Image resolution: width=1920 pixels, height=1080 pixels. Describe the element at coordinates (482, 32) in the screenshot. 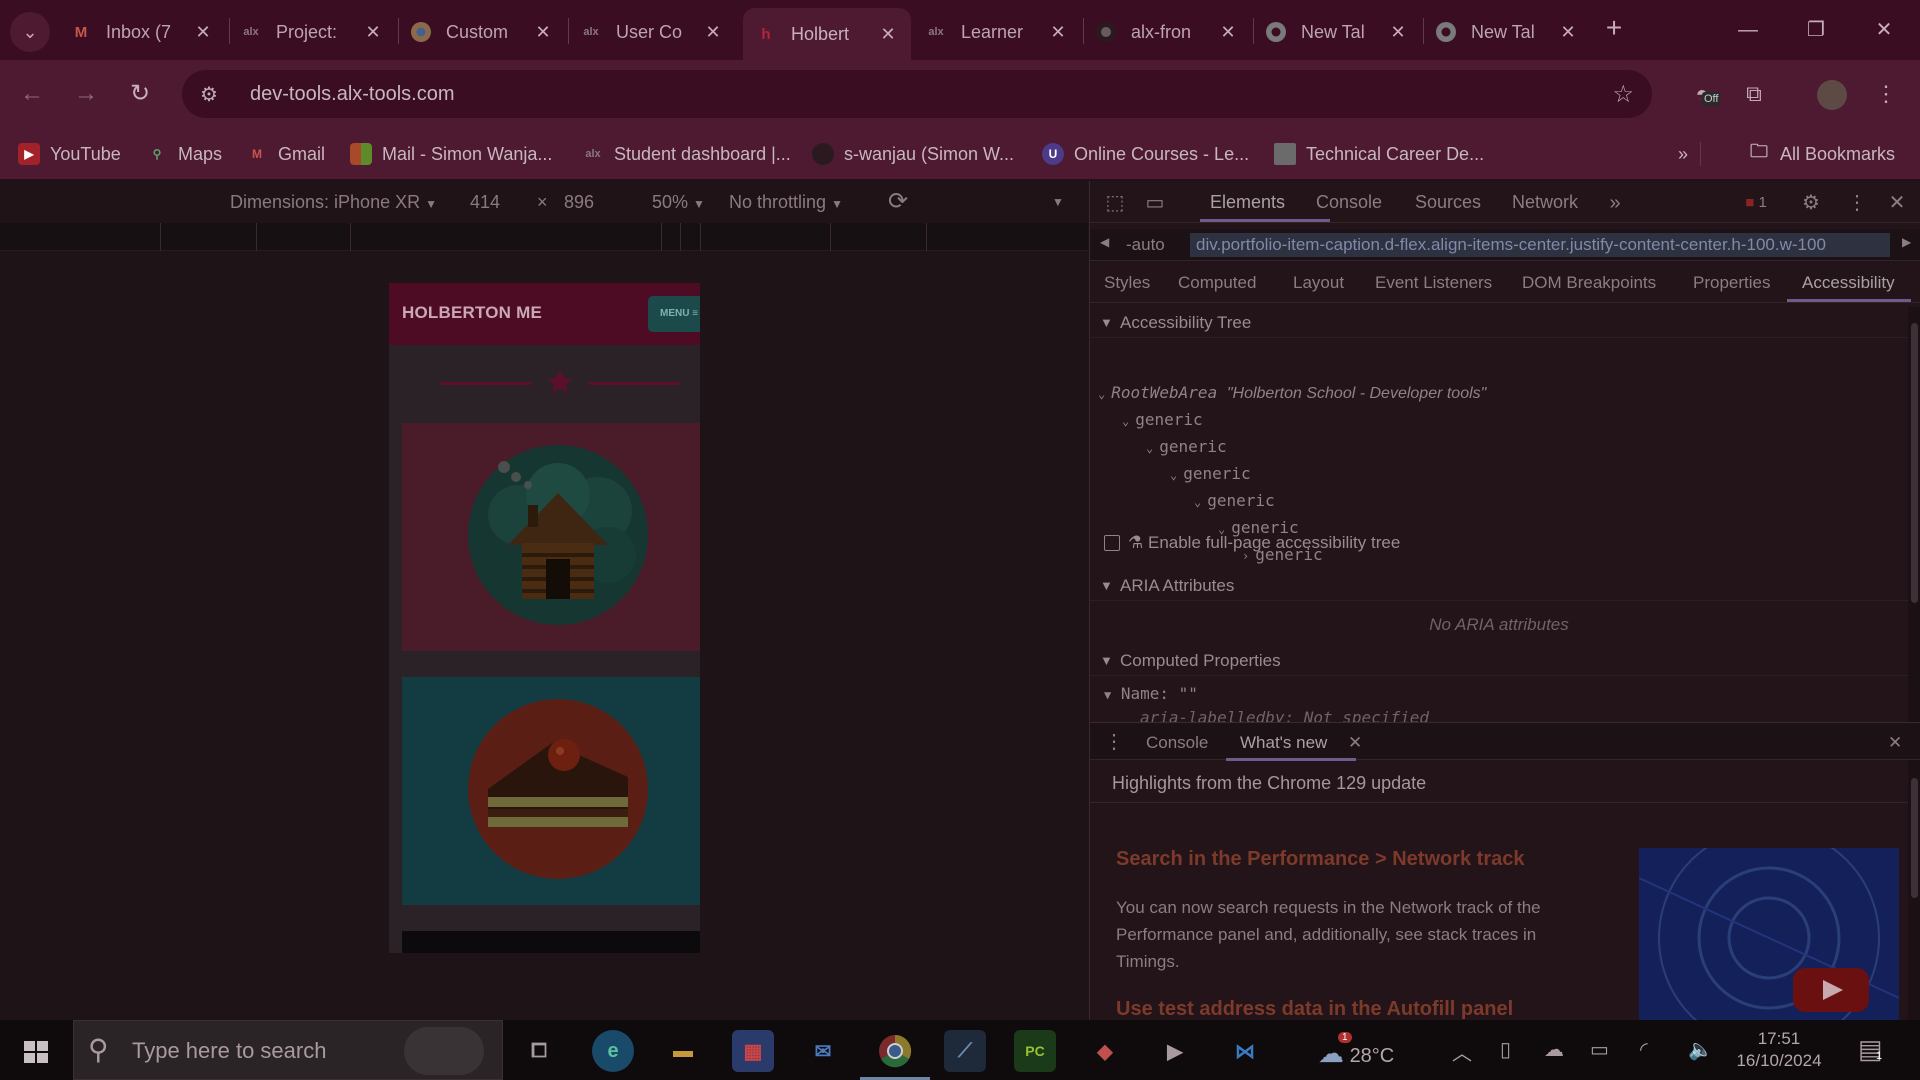

I see `browser-tab: Custom ✕` at that location.